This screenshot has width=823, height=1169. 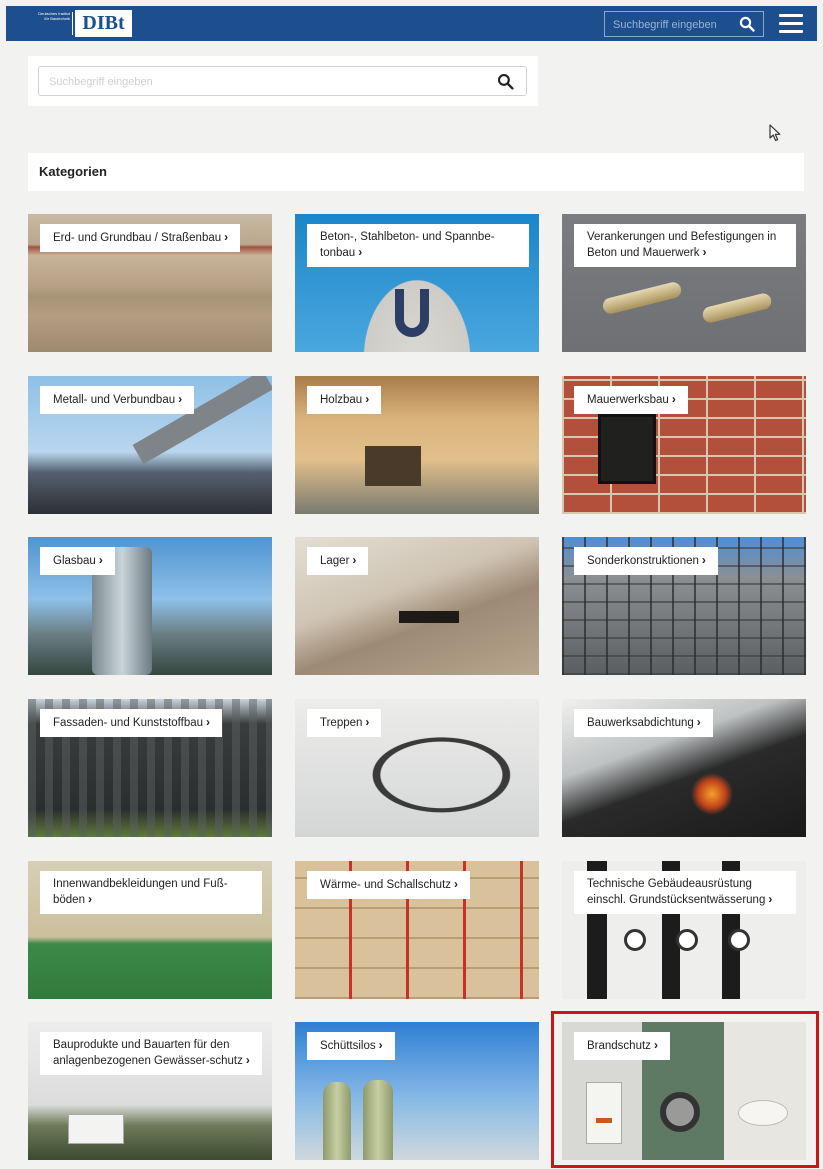 I want to click on category-tile: Glasbau ›, so click(x=150, y=606).